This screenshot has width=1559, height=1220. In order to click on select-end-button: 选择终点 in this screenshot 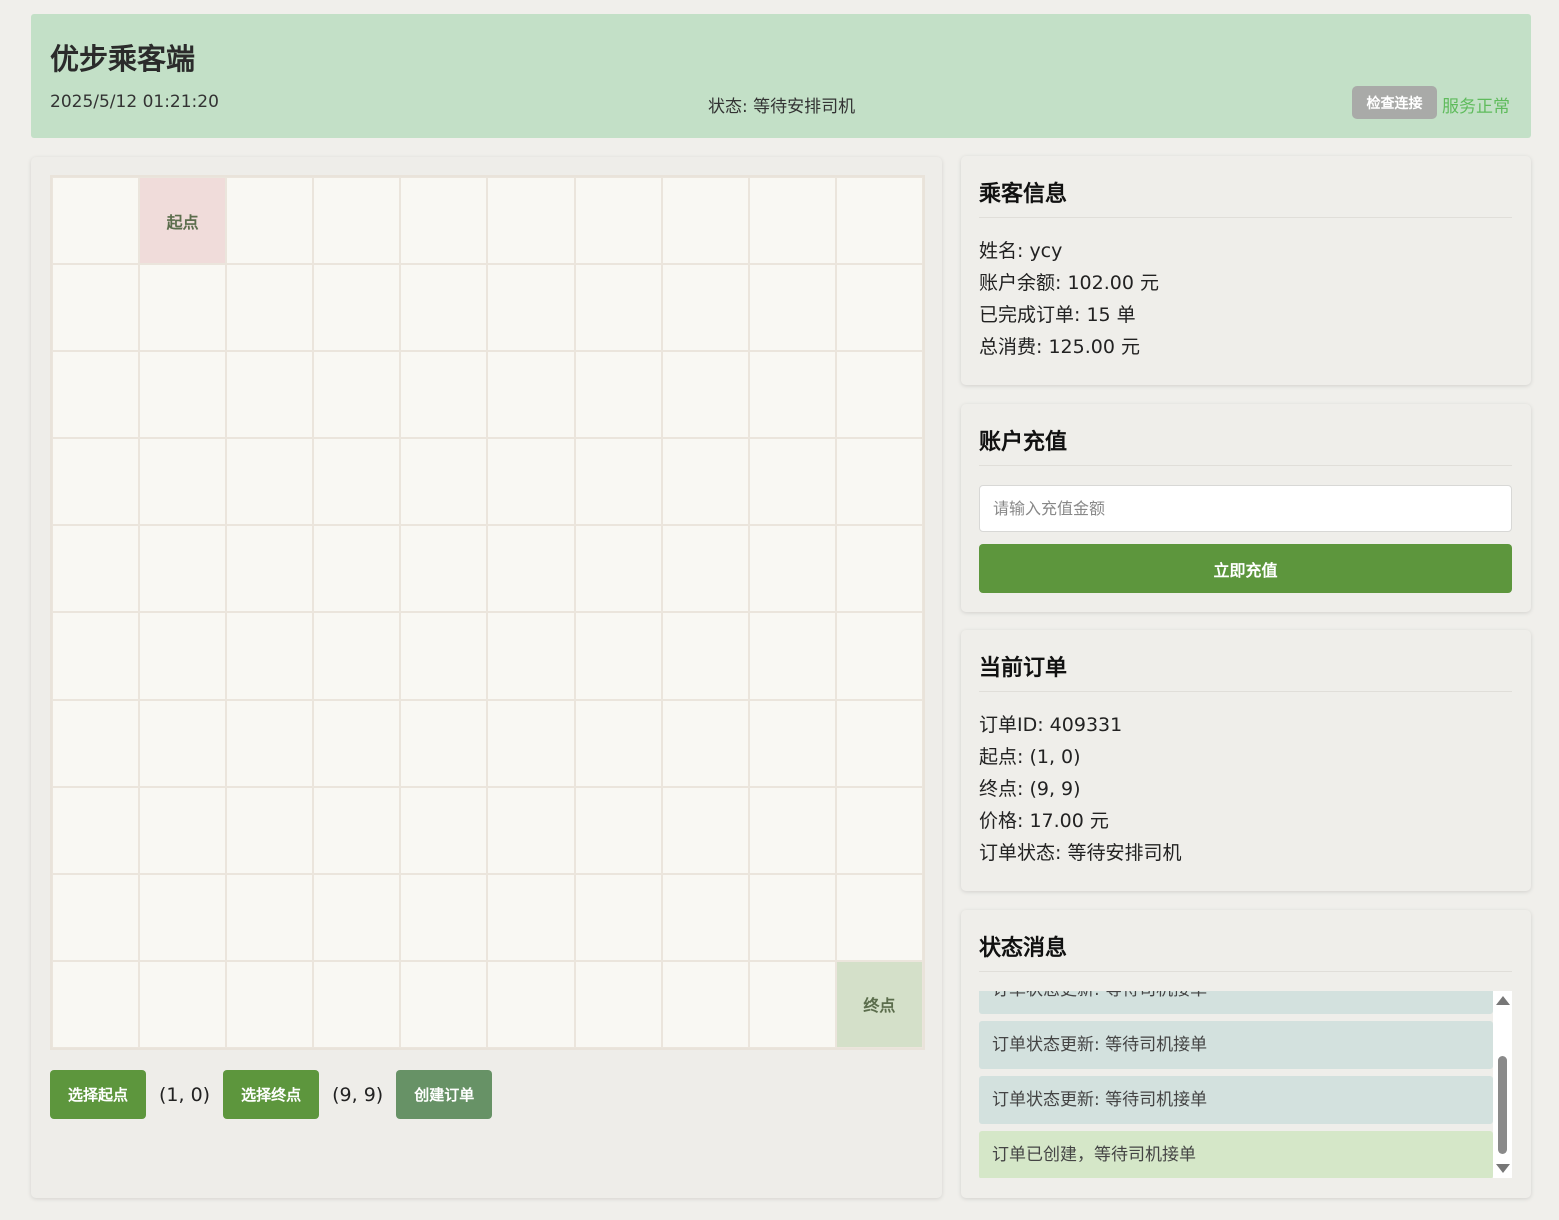, I will do `click(271, 1094)`.